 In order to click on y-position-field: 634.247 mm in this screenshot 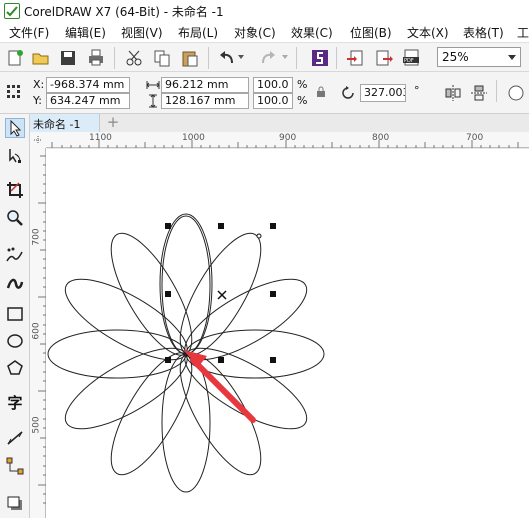, I will do `click(88, 101)`.